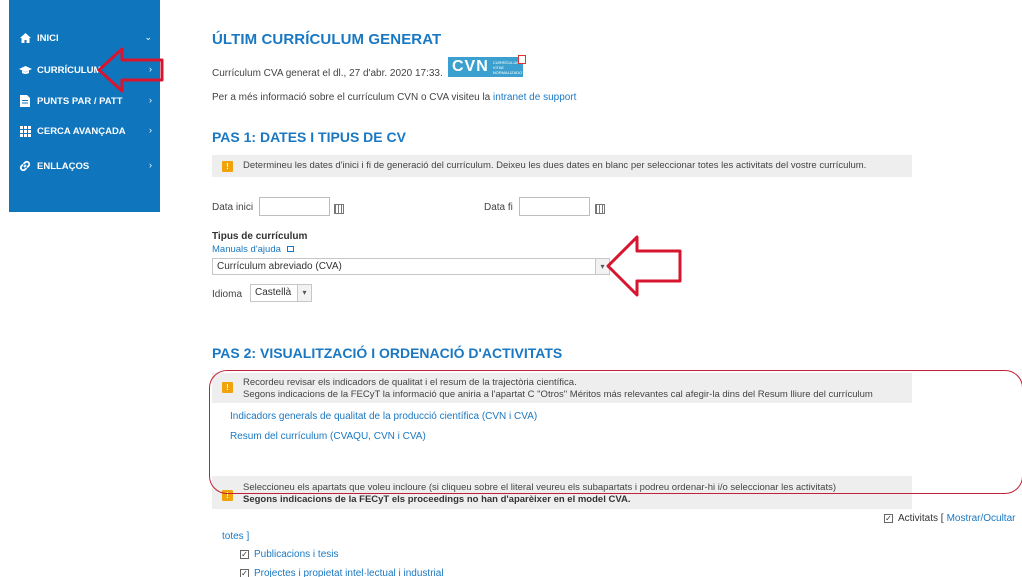 This screenshot has width=1022, height=577. I want to click on pdf-icon, so click(522, 59).